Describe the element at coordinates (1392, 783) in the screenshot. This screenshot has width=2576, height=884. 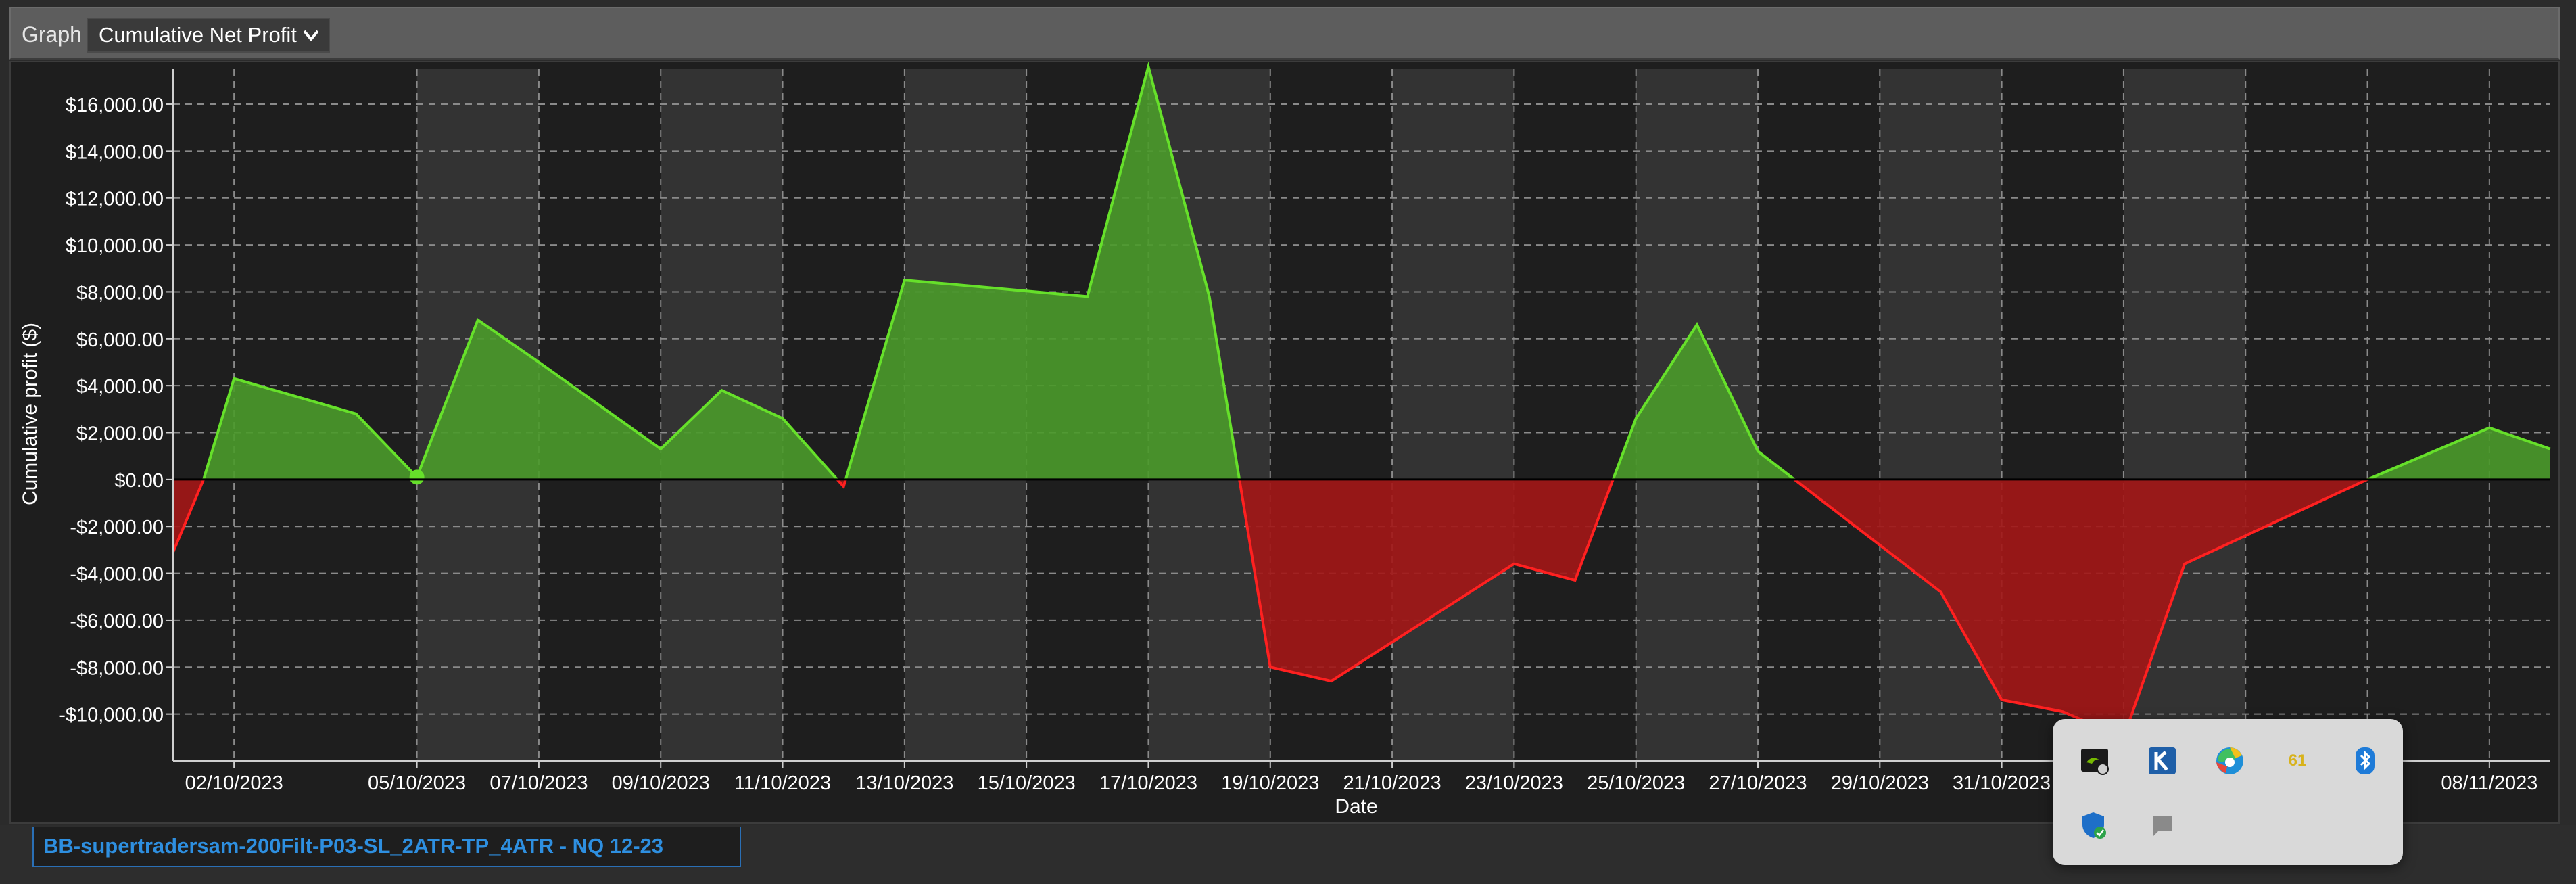
I see `x-tick-label: 21/10/2023` at that location.